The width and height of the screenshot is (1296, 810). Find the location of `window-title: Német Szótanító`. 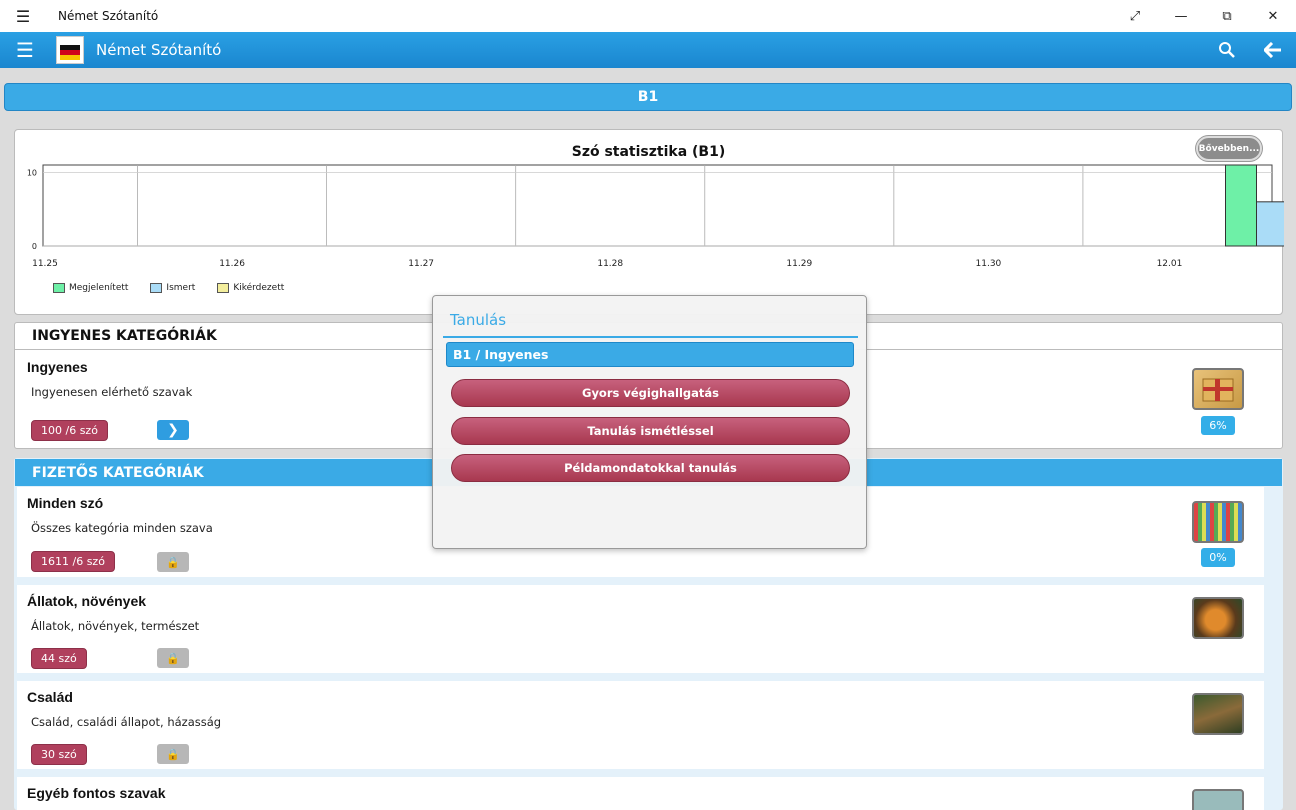

window-title: Német Szótanító is located at coordinates (108, 16).